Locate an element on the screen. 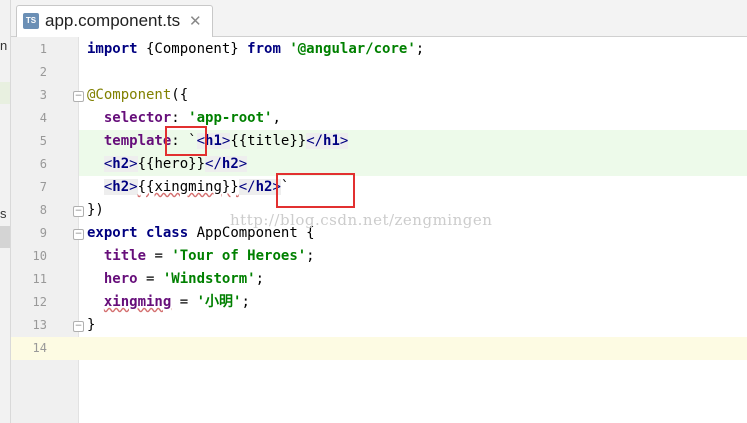 This screenshot has height=423, width=747. code-line-7: <h2>{{xingming}}</h2>` is located at coordinates (188, 187).